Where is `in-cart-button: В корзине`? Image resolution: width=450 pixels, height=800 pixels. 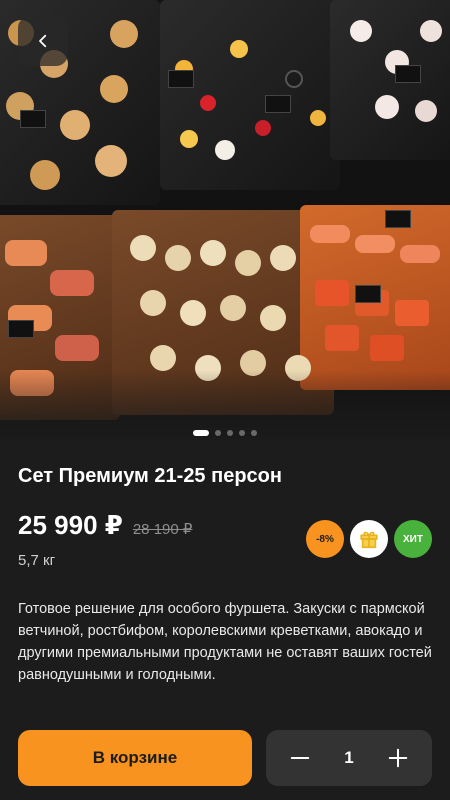 in-cart-button: В корзине is located at coordinates (135, 758).